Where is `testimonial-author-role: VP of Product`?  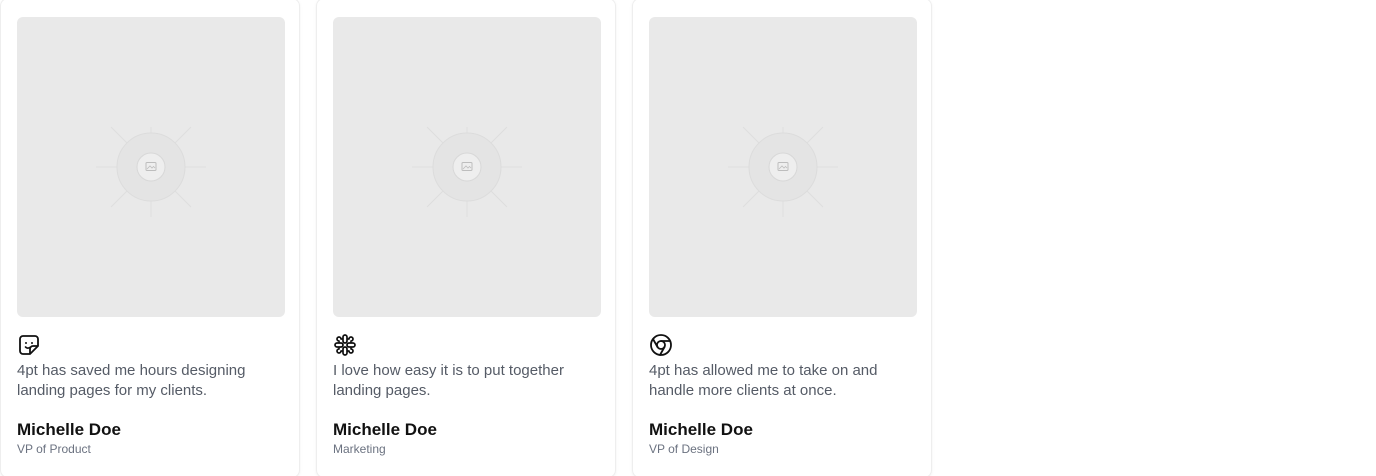
testimonial-author-role: VP of Product is located at coordinates (54, 449).